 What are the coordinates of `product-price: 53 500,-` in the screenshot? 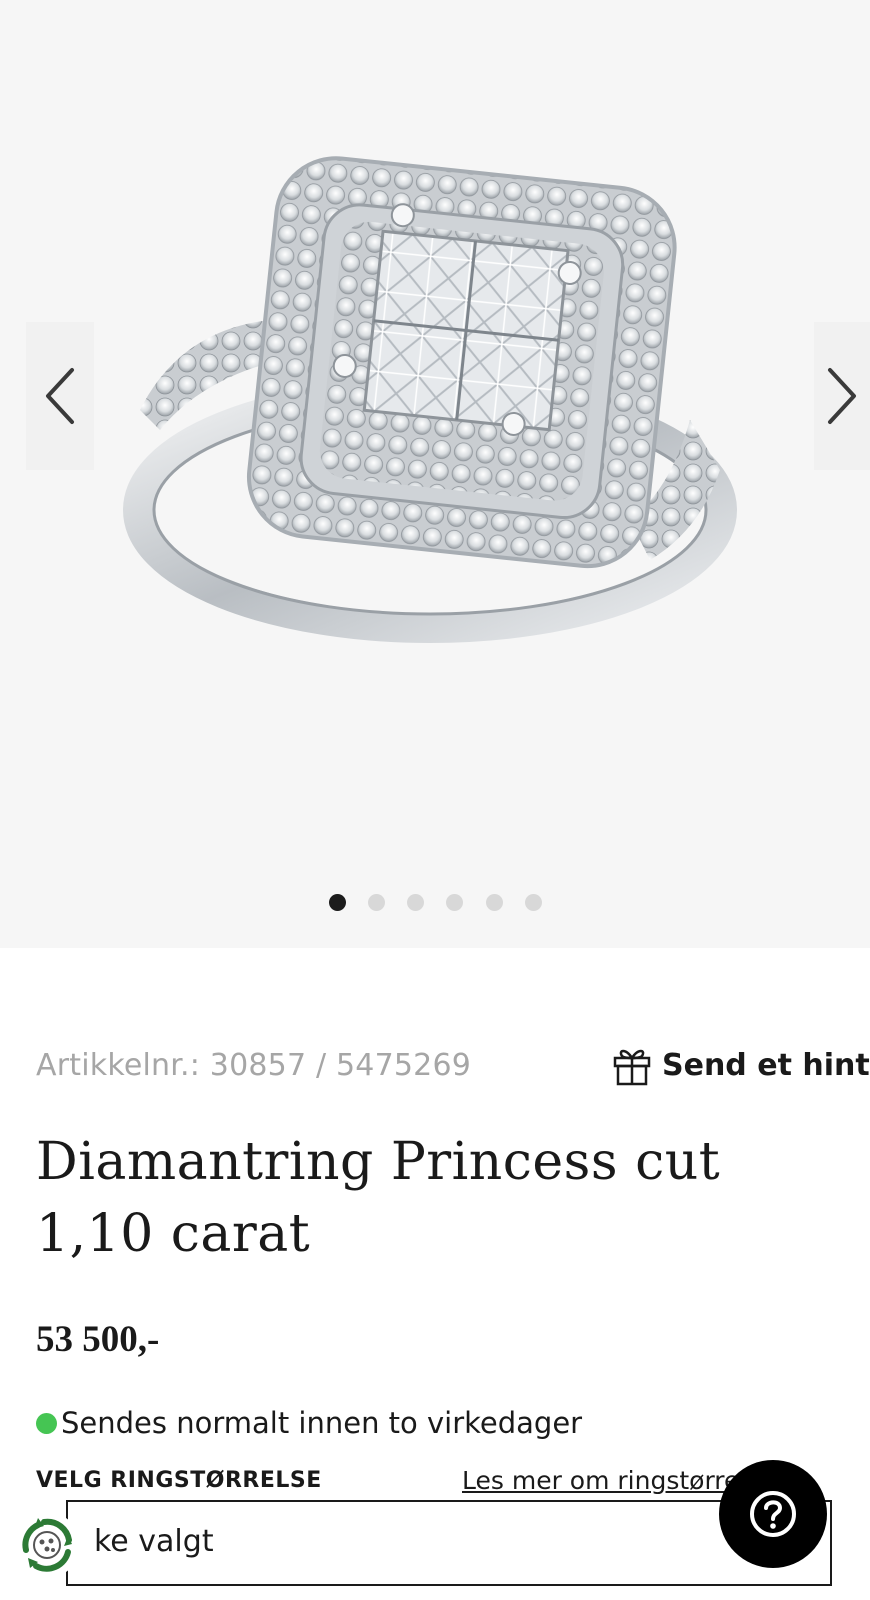 It's located at (98, 1339).